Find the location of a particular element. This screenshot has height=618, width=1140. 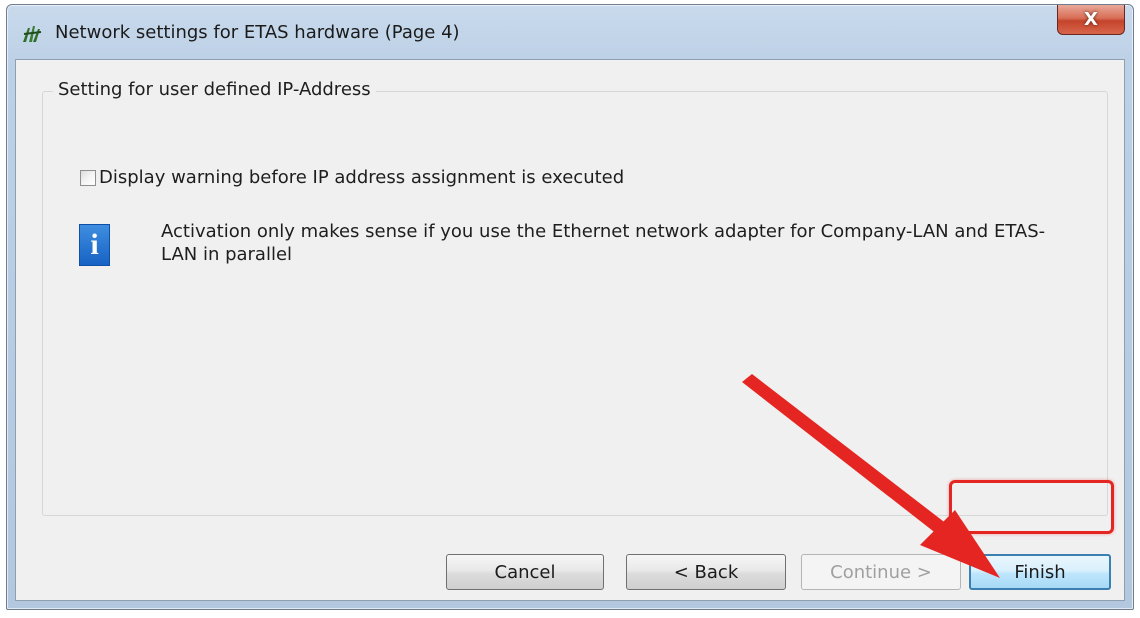

continue-button: Continue > is located at coordinates (881, 572).